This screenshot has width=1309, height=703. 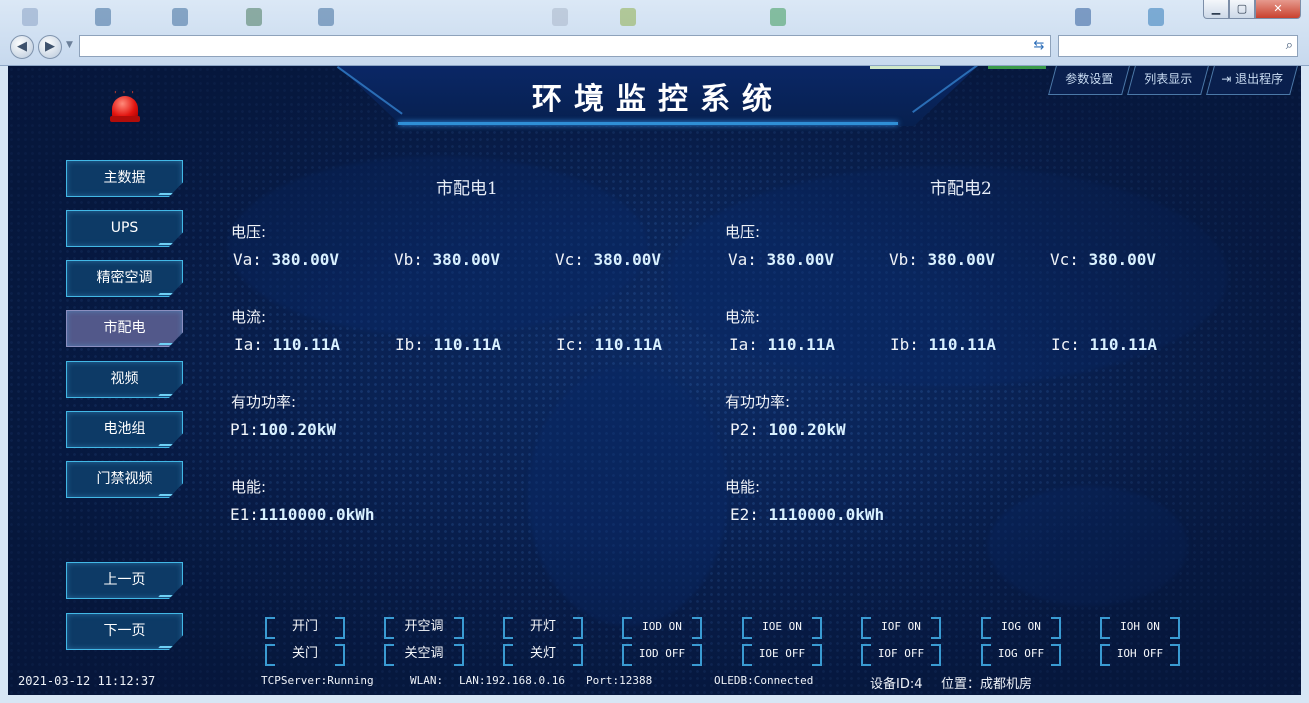 I want to click on sidebar-item-video: 视频, so click(x=124, y=379).